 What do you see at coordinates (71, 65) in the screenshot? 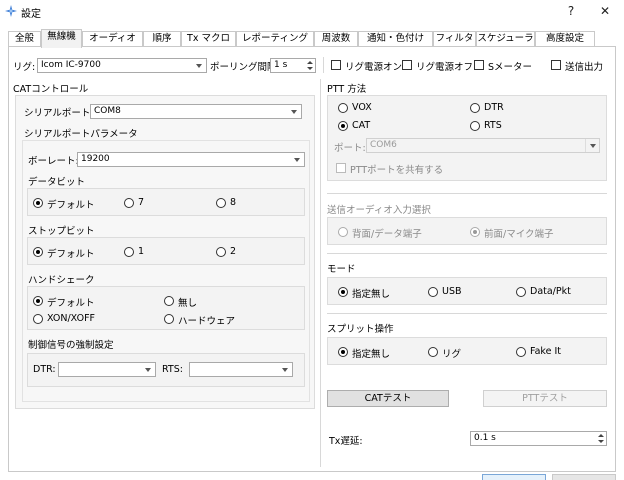
I see `rig-value: Icom IC-9700` at bounding box center [71, 65].